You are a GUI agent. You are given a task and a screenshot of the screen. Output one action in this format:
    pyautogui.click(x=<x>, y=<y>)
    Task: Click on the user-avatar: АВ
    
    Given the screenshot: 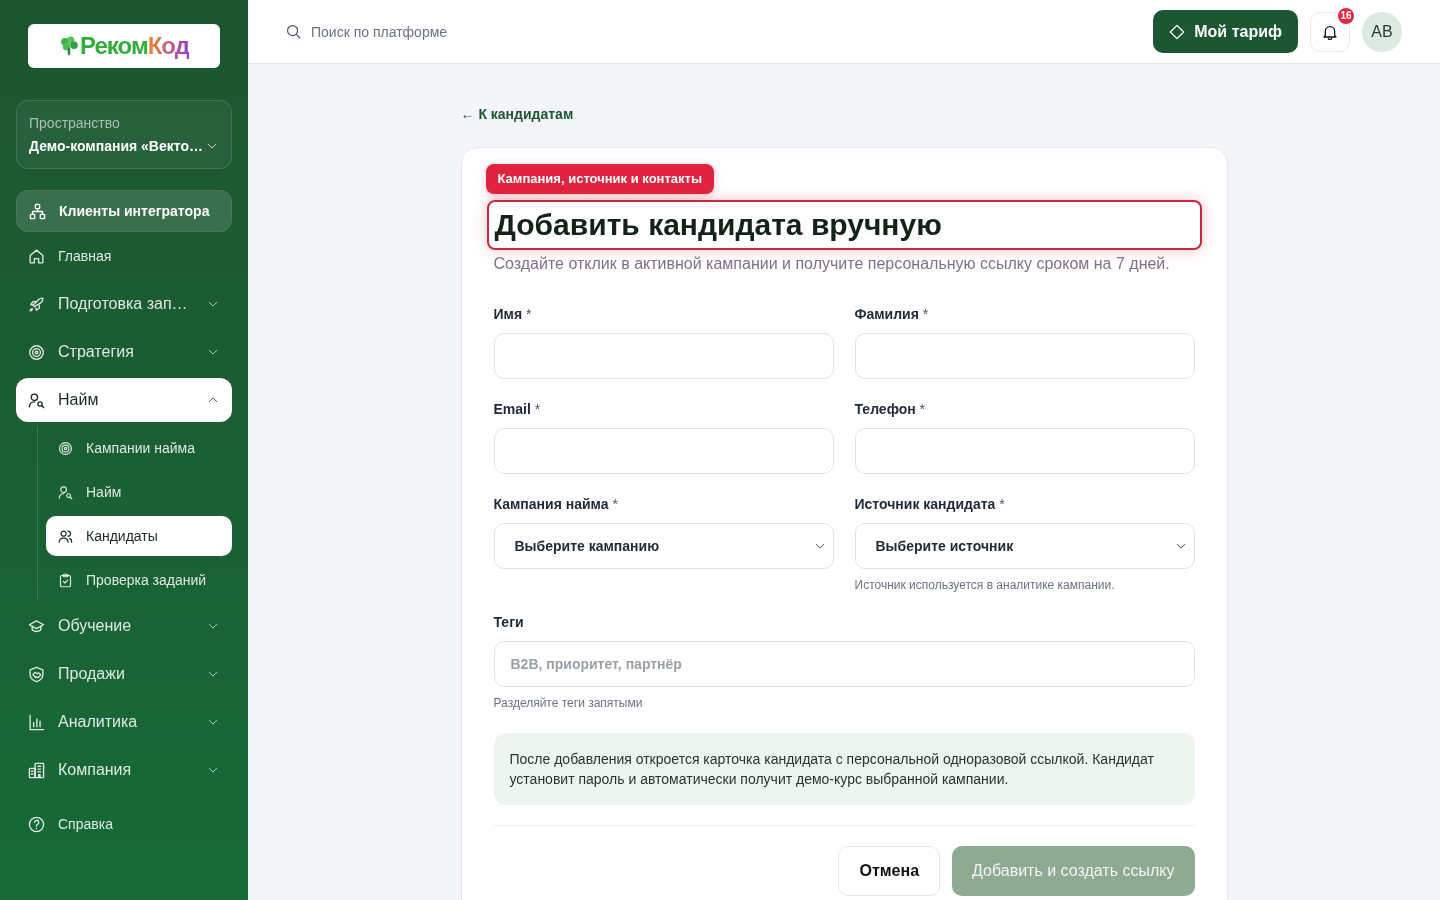 What is the action you would take?
    pyautogui.click(x=1382, y=31)
    